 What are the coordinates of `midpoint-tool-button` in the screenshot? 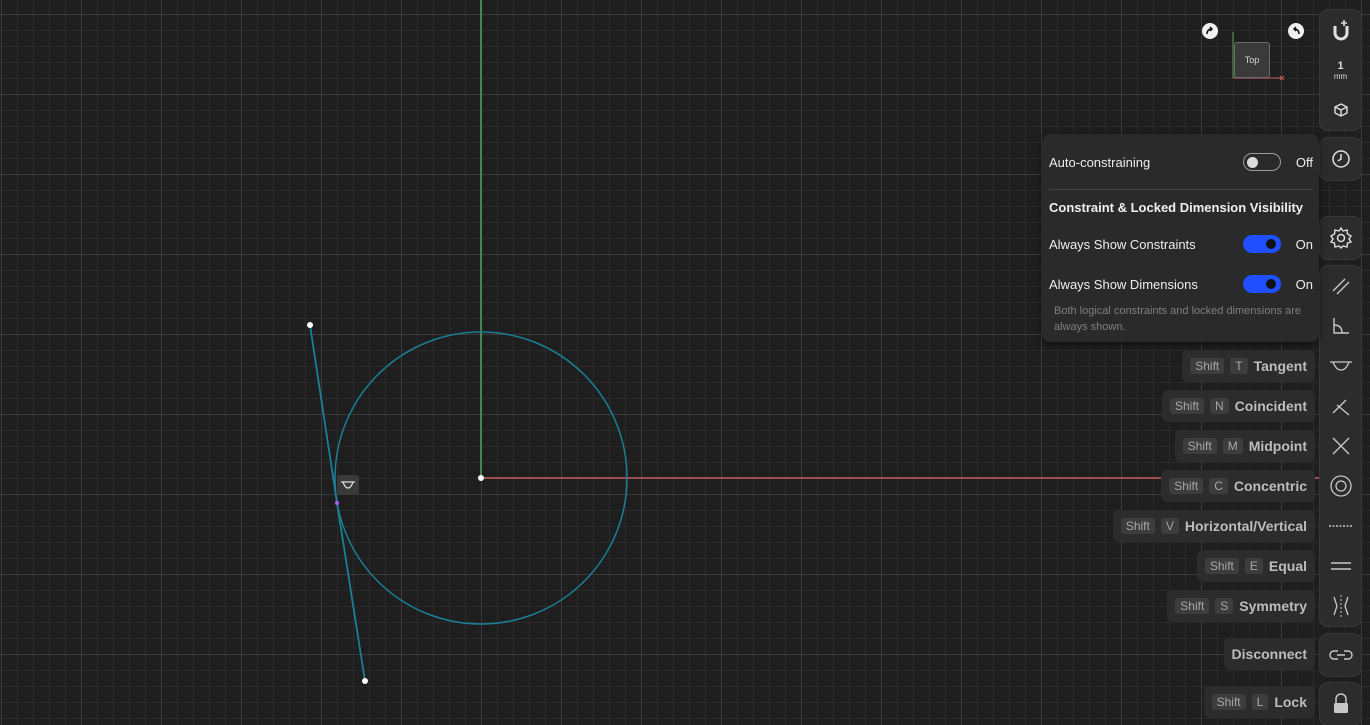 It's located at (1340, 446).